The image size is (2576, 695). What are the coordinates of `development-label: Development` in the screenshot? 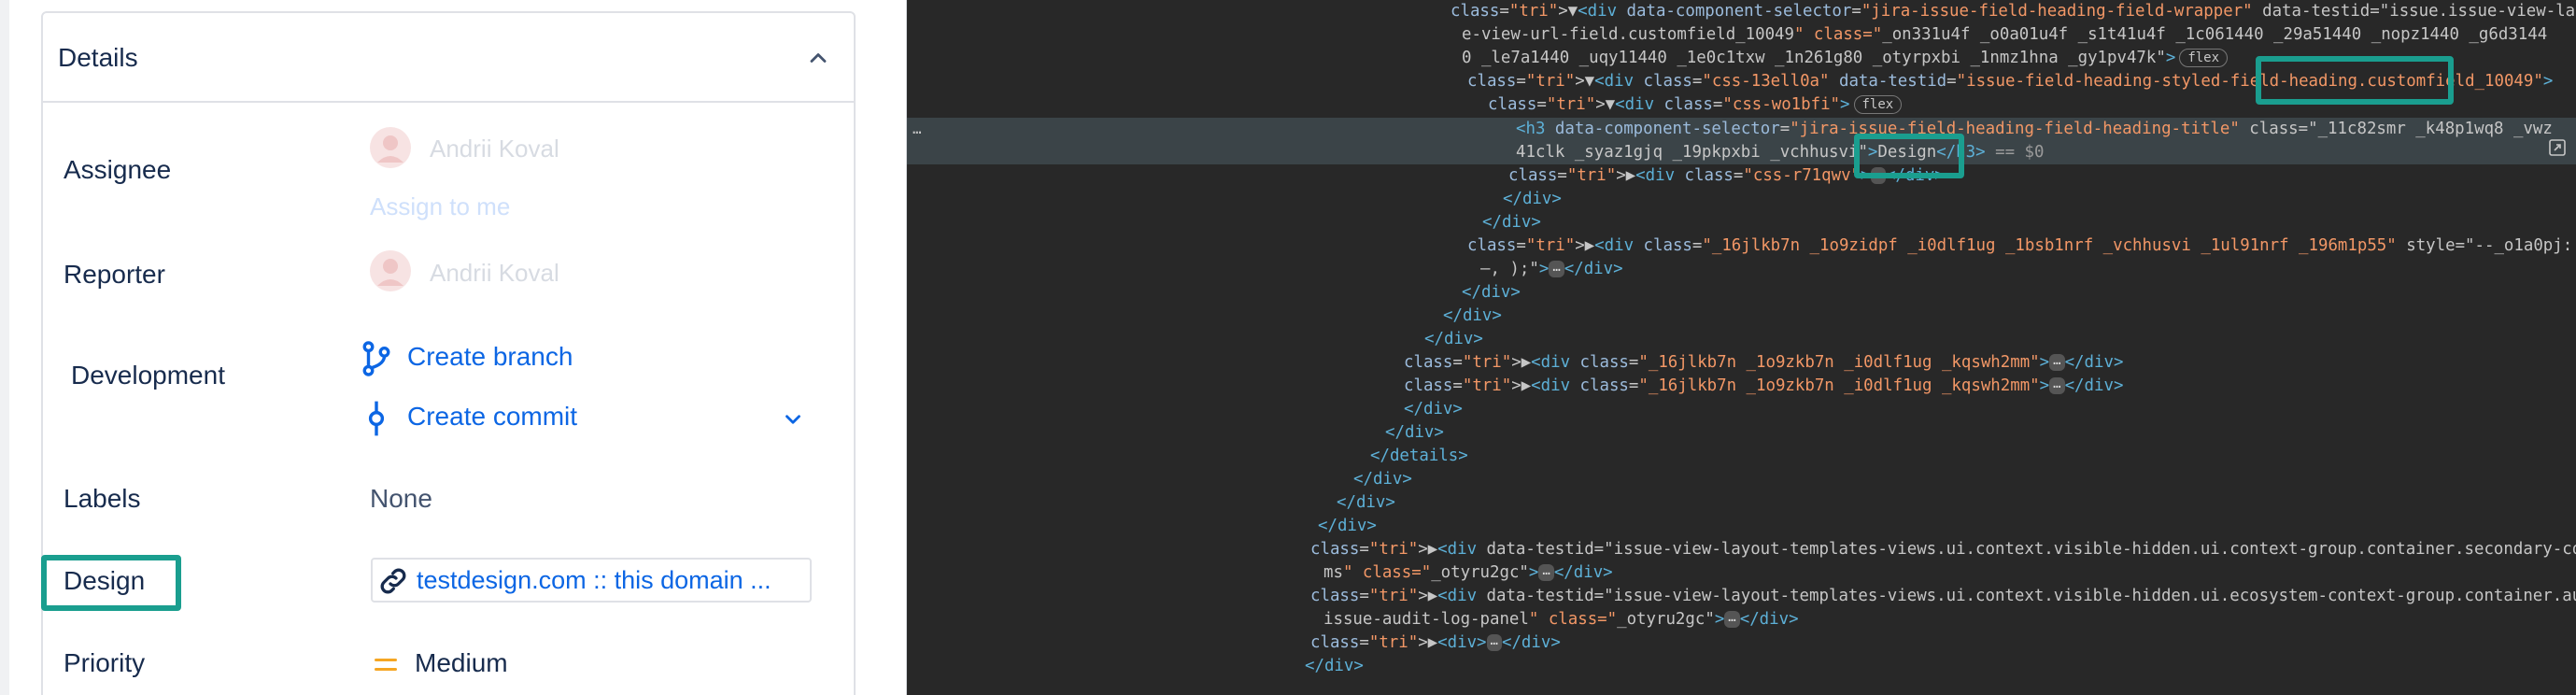 It's located at (148, 375).